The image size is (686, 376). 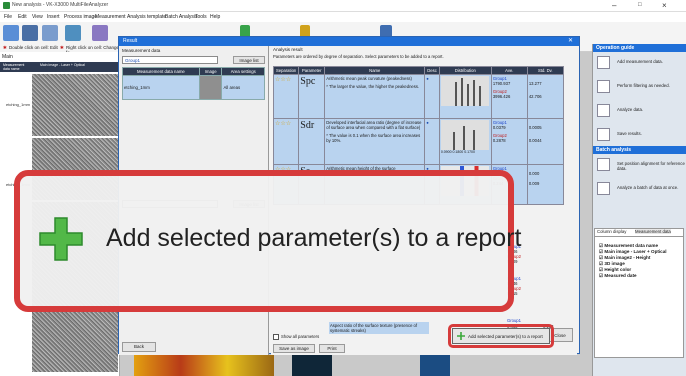 What do you see at coordinates (603, 188) in the screenshot?
I see `batch-analyze-icon` at bounding box center [603, 188].